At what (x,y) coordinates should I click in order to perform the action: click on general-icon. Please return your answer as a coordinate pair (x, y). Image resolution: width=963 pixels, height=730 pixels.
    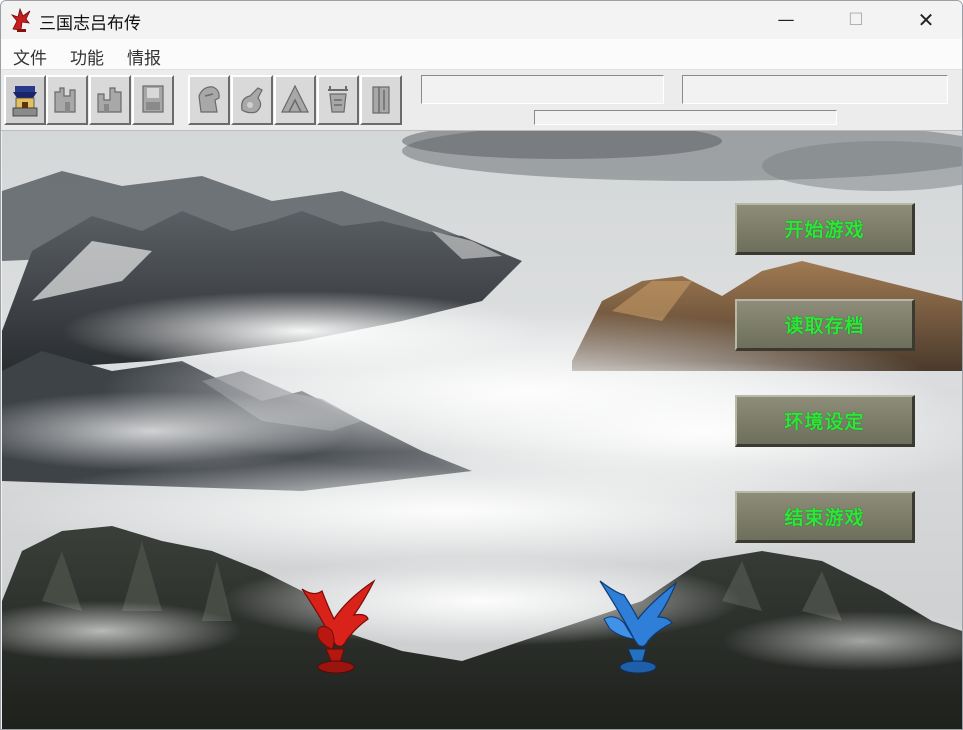
    Looking at the image, I should click on (338, 99).